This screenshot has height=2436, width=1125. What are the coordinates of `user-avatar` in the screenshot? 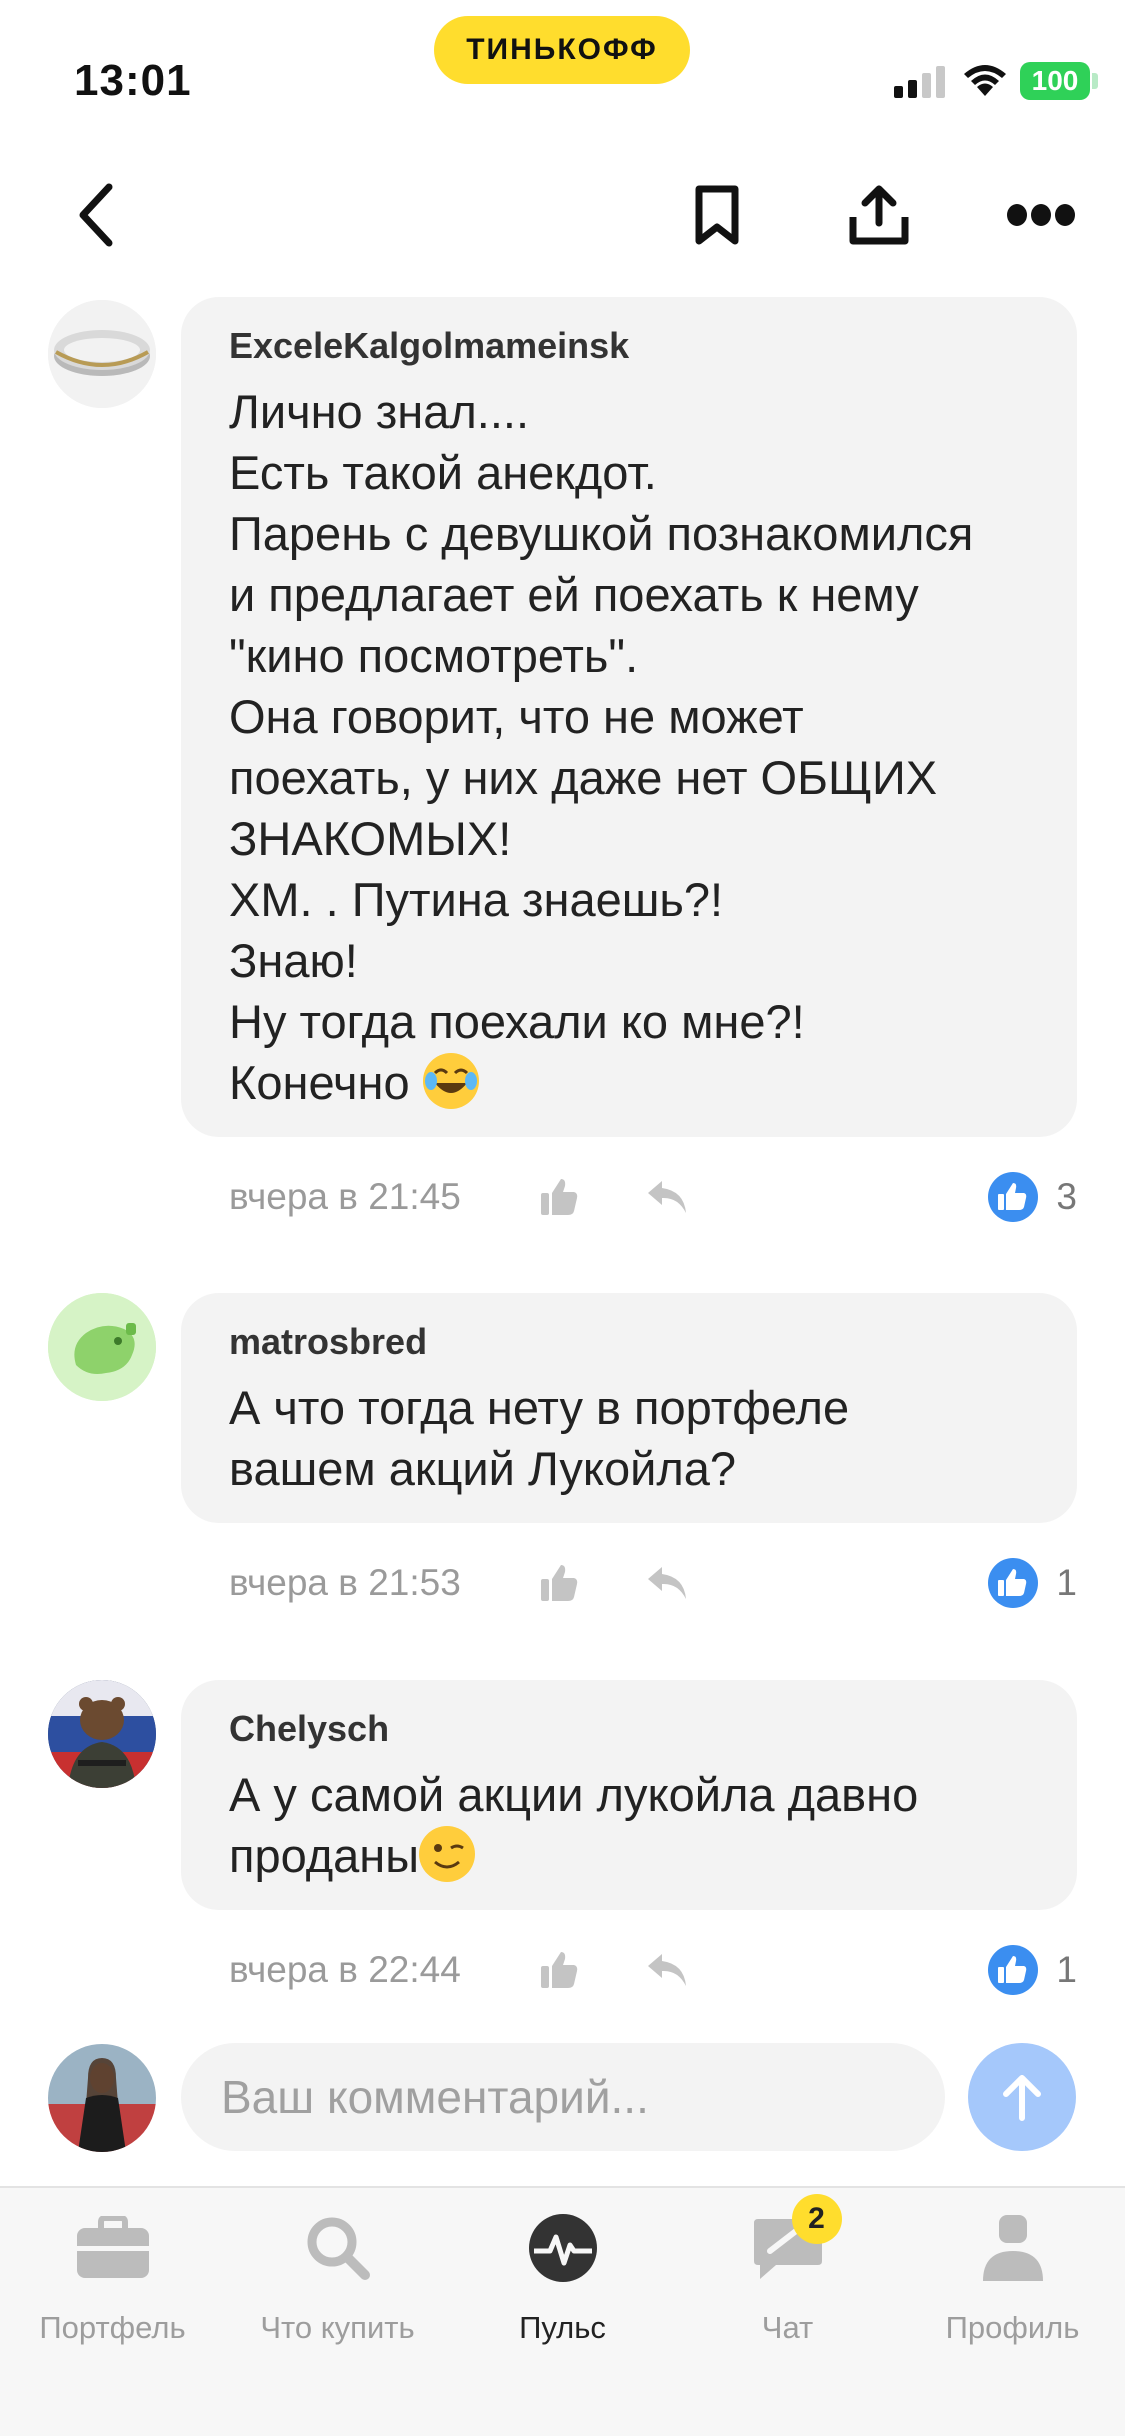 It's located at (102, 2098).